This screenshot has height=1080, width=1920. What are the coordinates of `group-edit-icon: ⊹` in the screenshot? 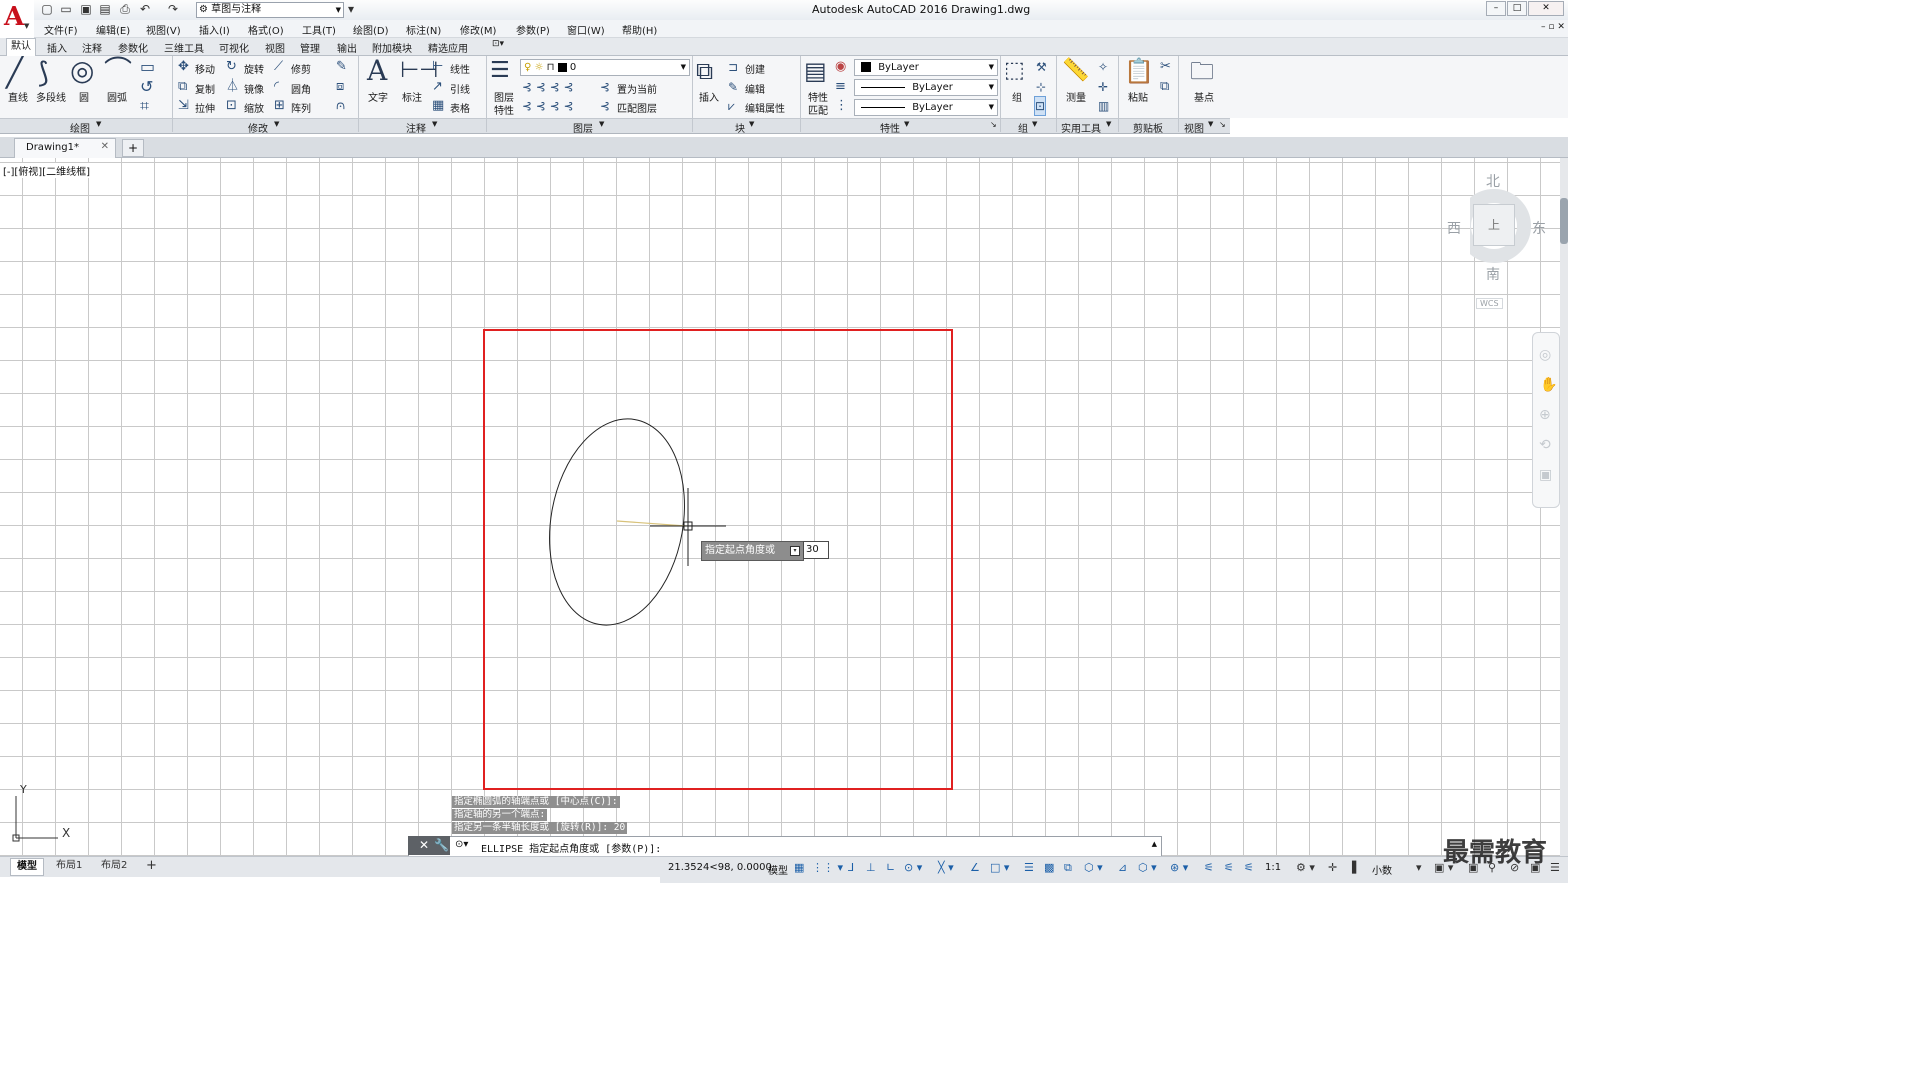 It's located at (1041, 87).